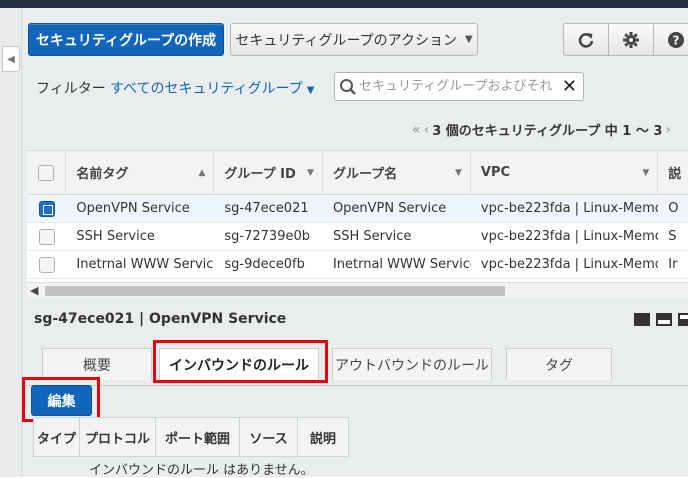  Describe the element at coordinates (61, 399) in the screenshot. I see `highlight-box-edit-button` at that location.